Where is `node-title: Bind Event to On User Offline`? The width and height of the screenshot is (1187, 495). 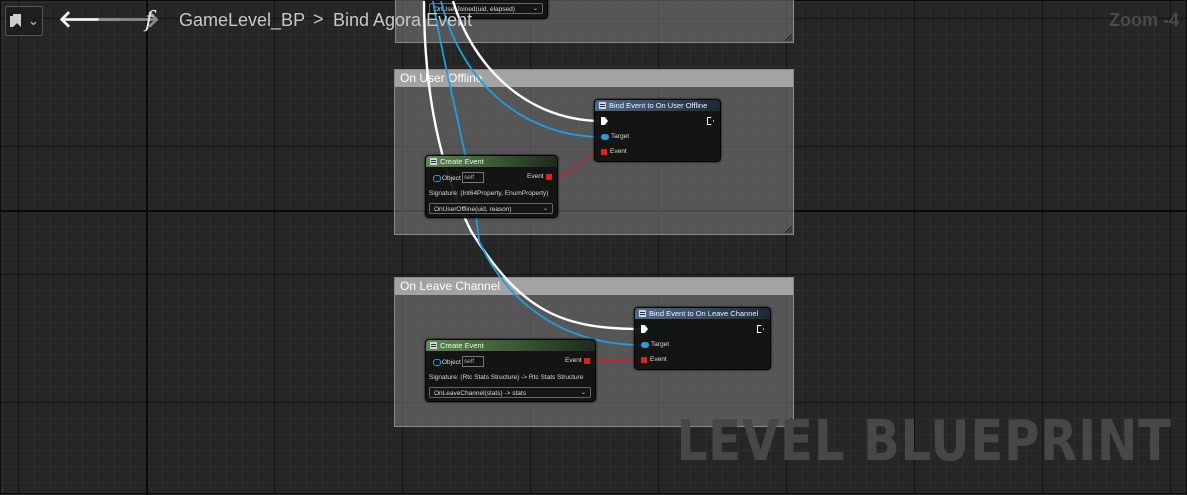 node-title: Bind Event to On User Offline is located at coordinates (658, 105).